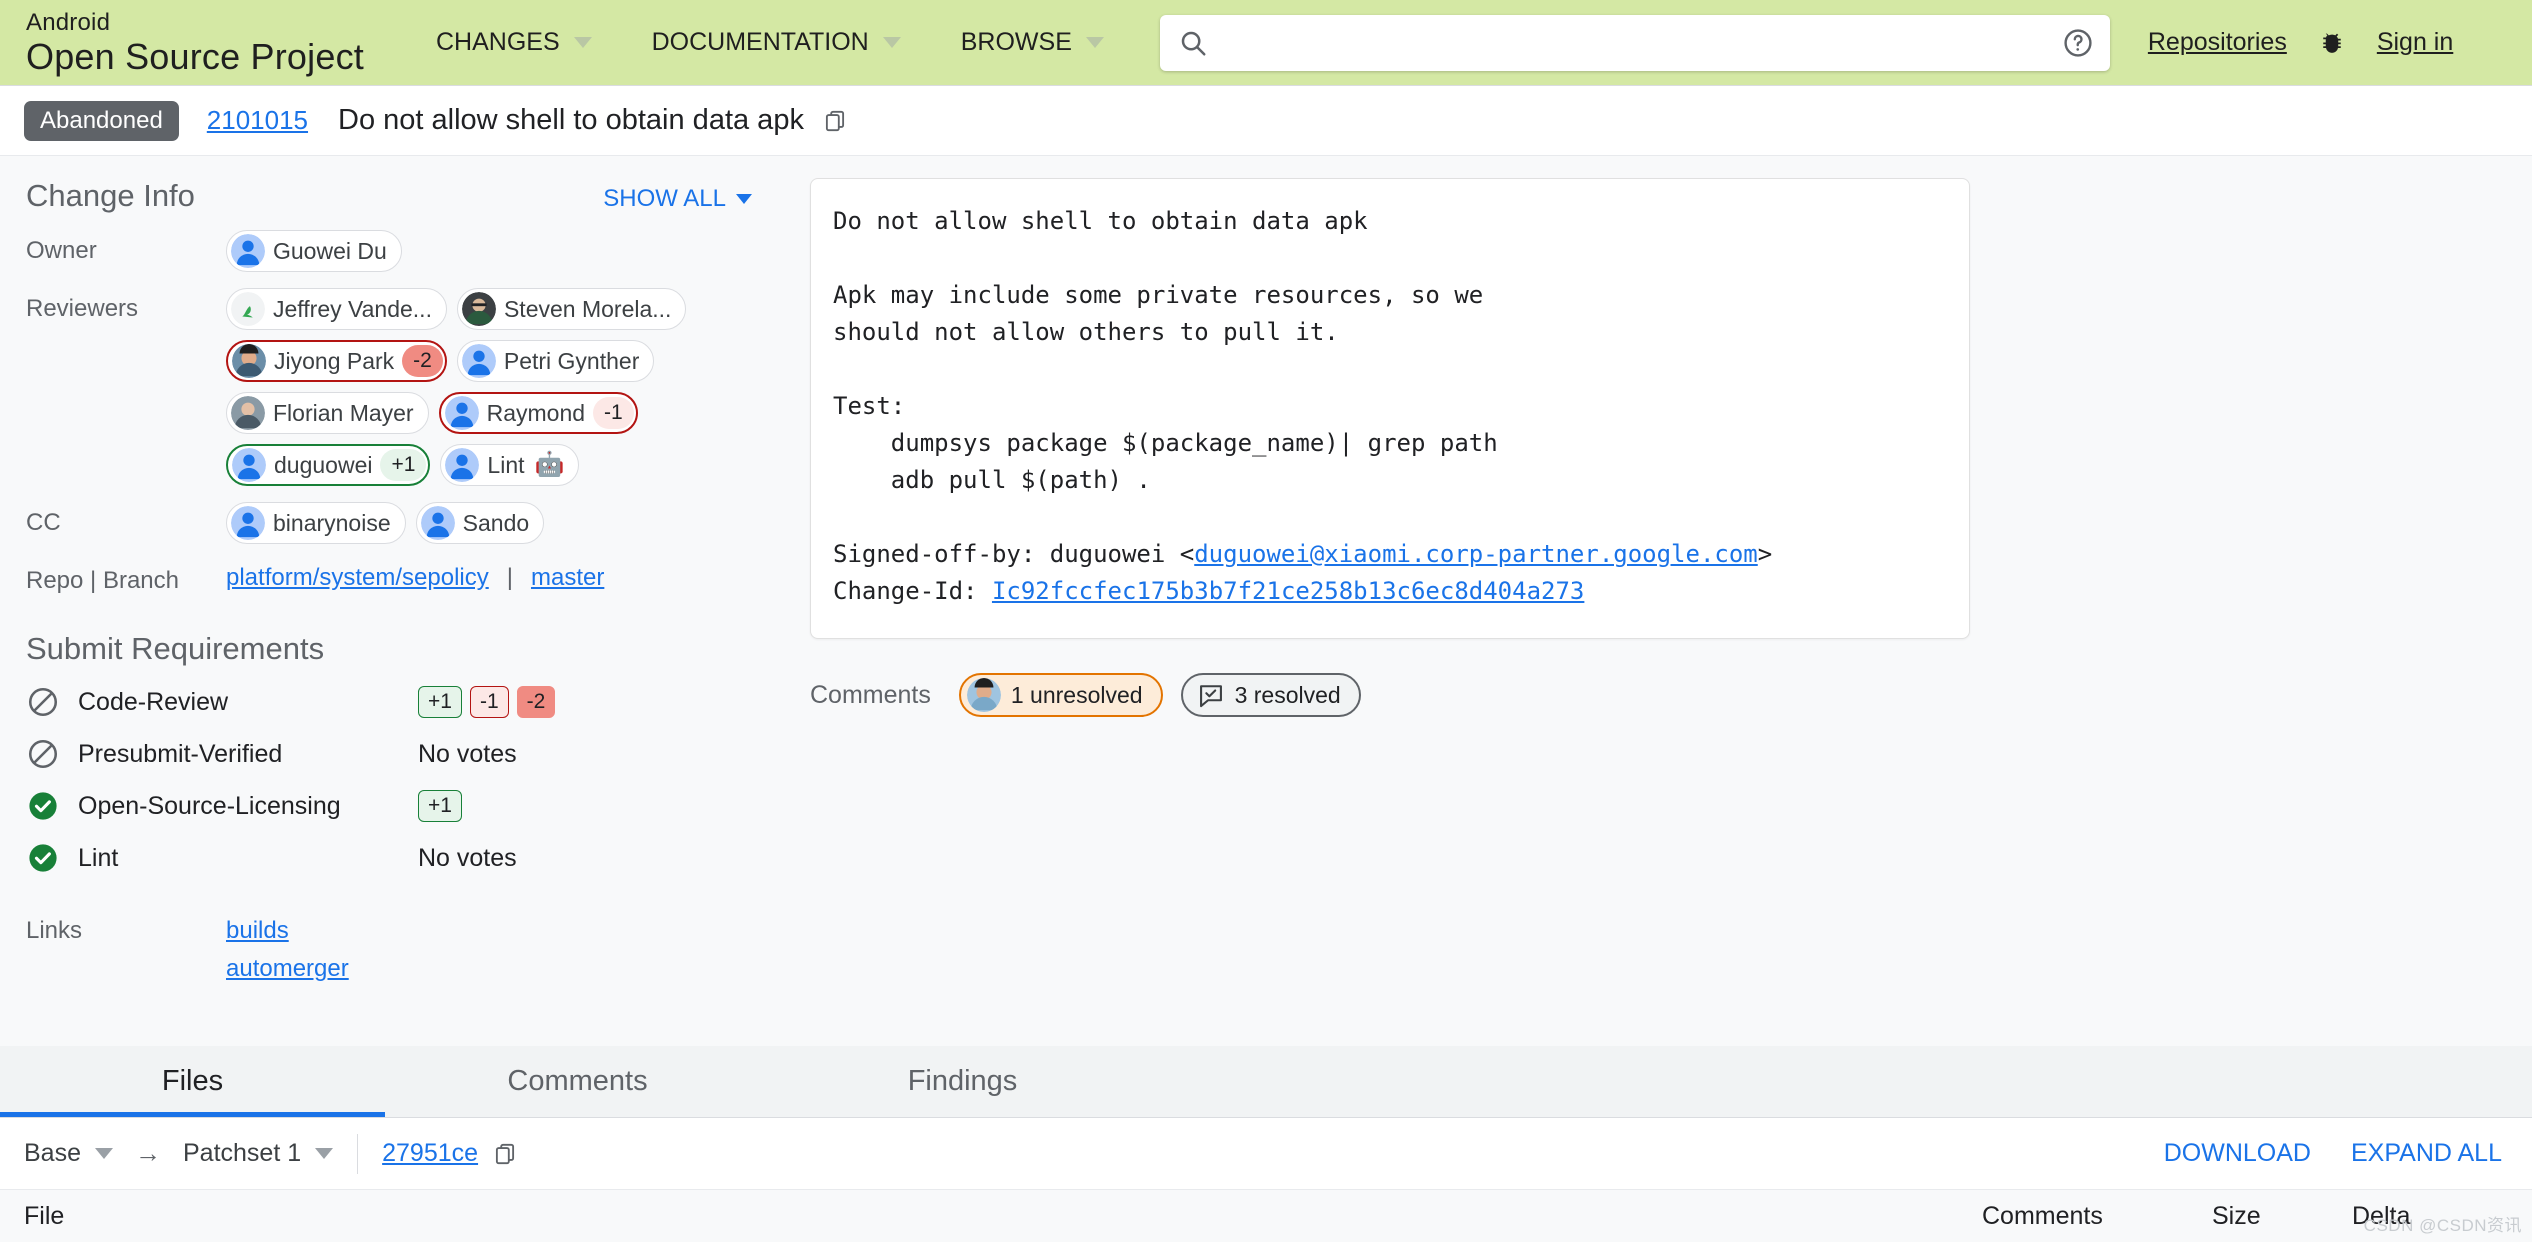  I want to click on account-chip-owner: Guowei Du, so click(314, 251).